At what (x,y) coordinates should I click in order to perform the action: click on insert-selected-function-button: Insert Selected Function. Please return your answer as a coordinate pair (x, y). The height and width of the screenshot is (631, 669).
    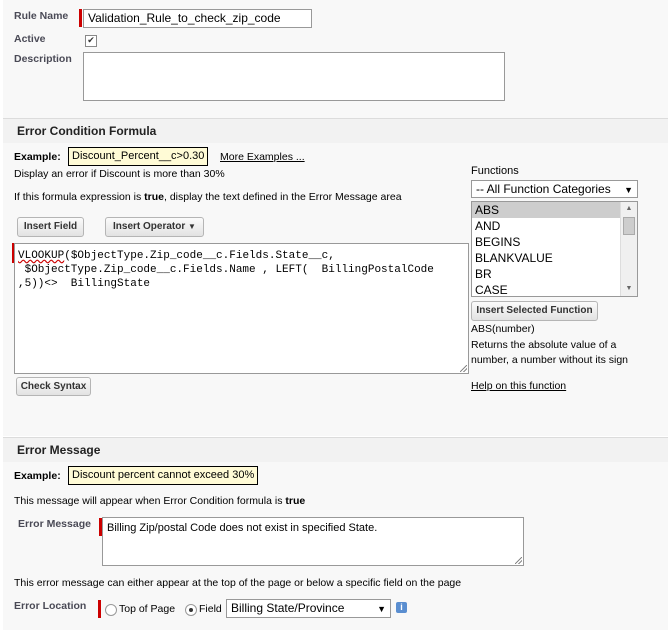
    Looking at the image, I should click on (534, 311).